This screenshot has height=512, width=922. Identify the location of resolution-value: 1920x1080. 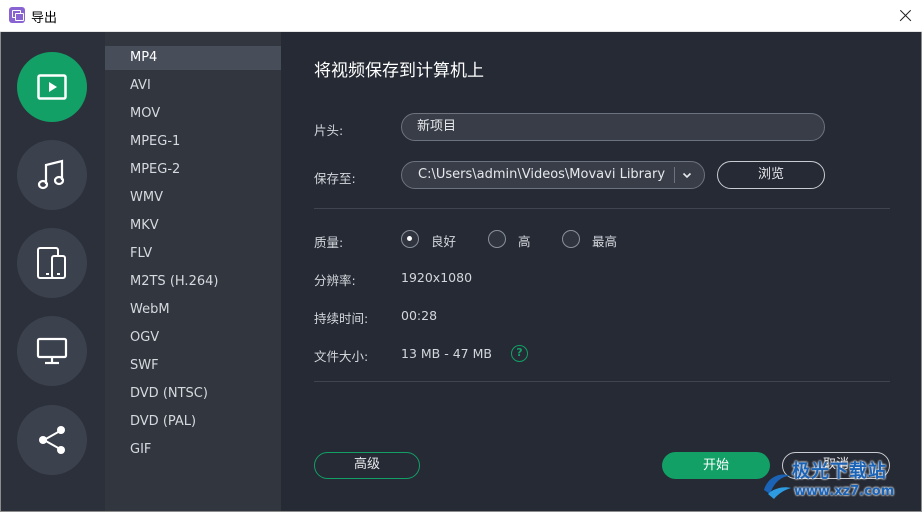
(437, 277).